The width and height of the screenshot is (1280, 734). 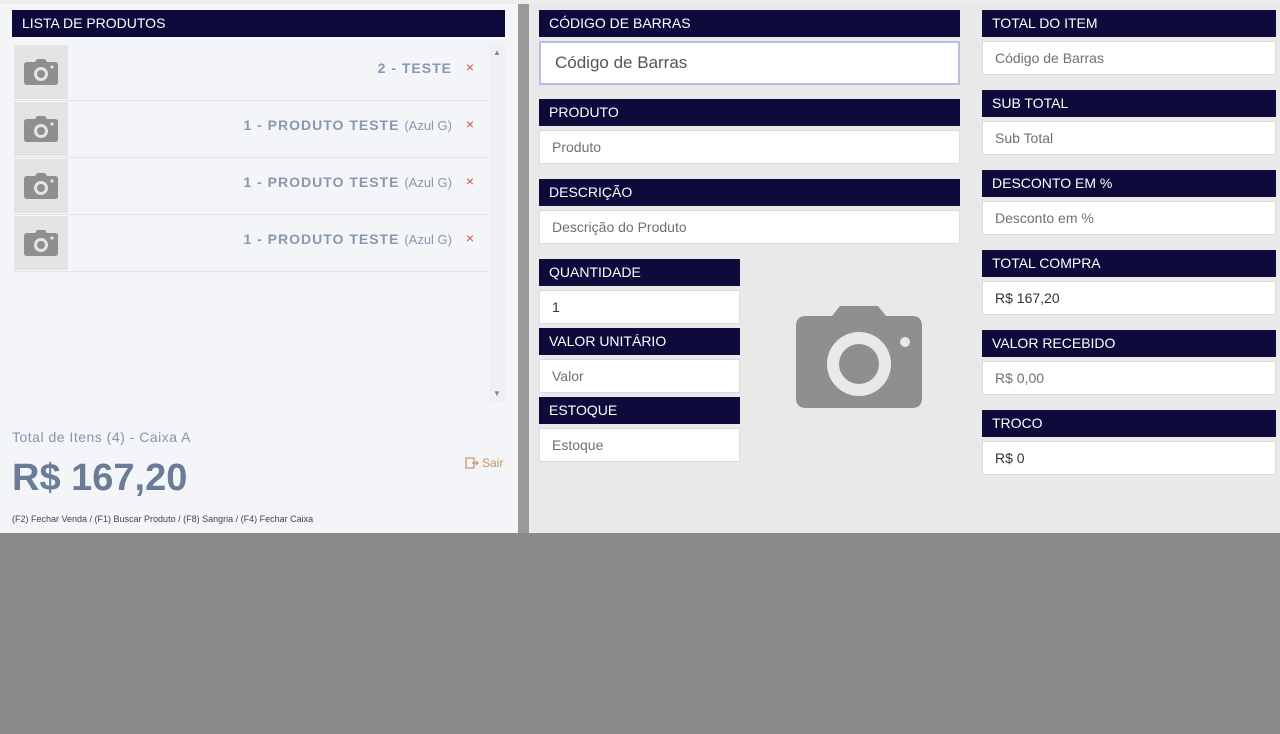 What do you see at coordinates (1129, 58) in the screenshot?
I see `item-total-input: Código de Barras` at bounding box center [1129, 58].